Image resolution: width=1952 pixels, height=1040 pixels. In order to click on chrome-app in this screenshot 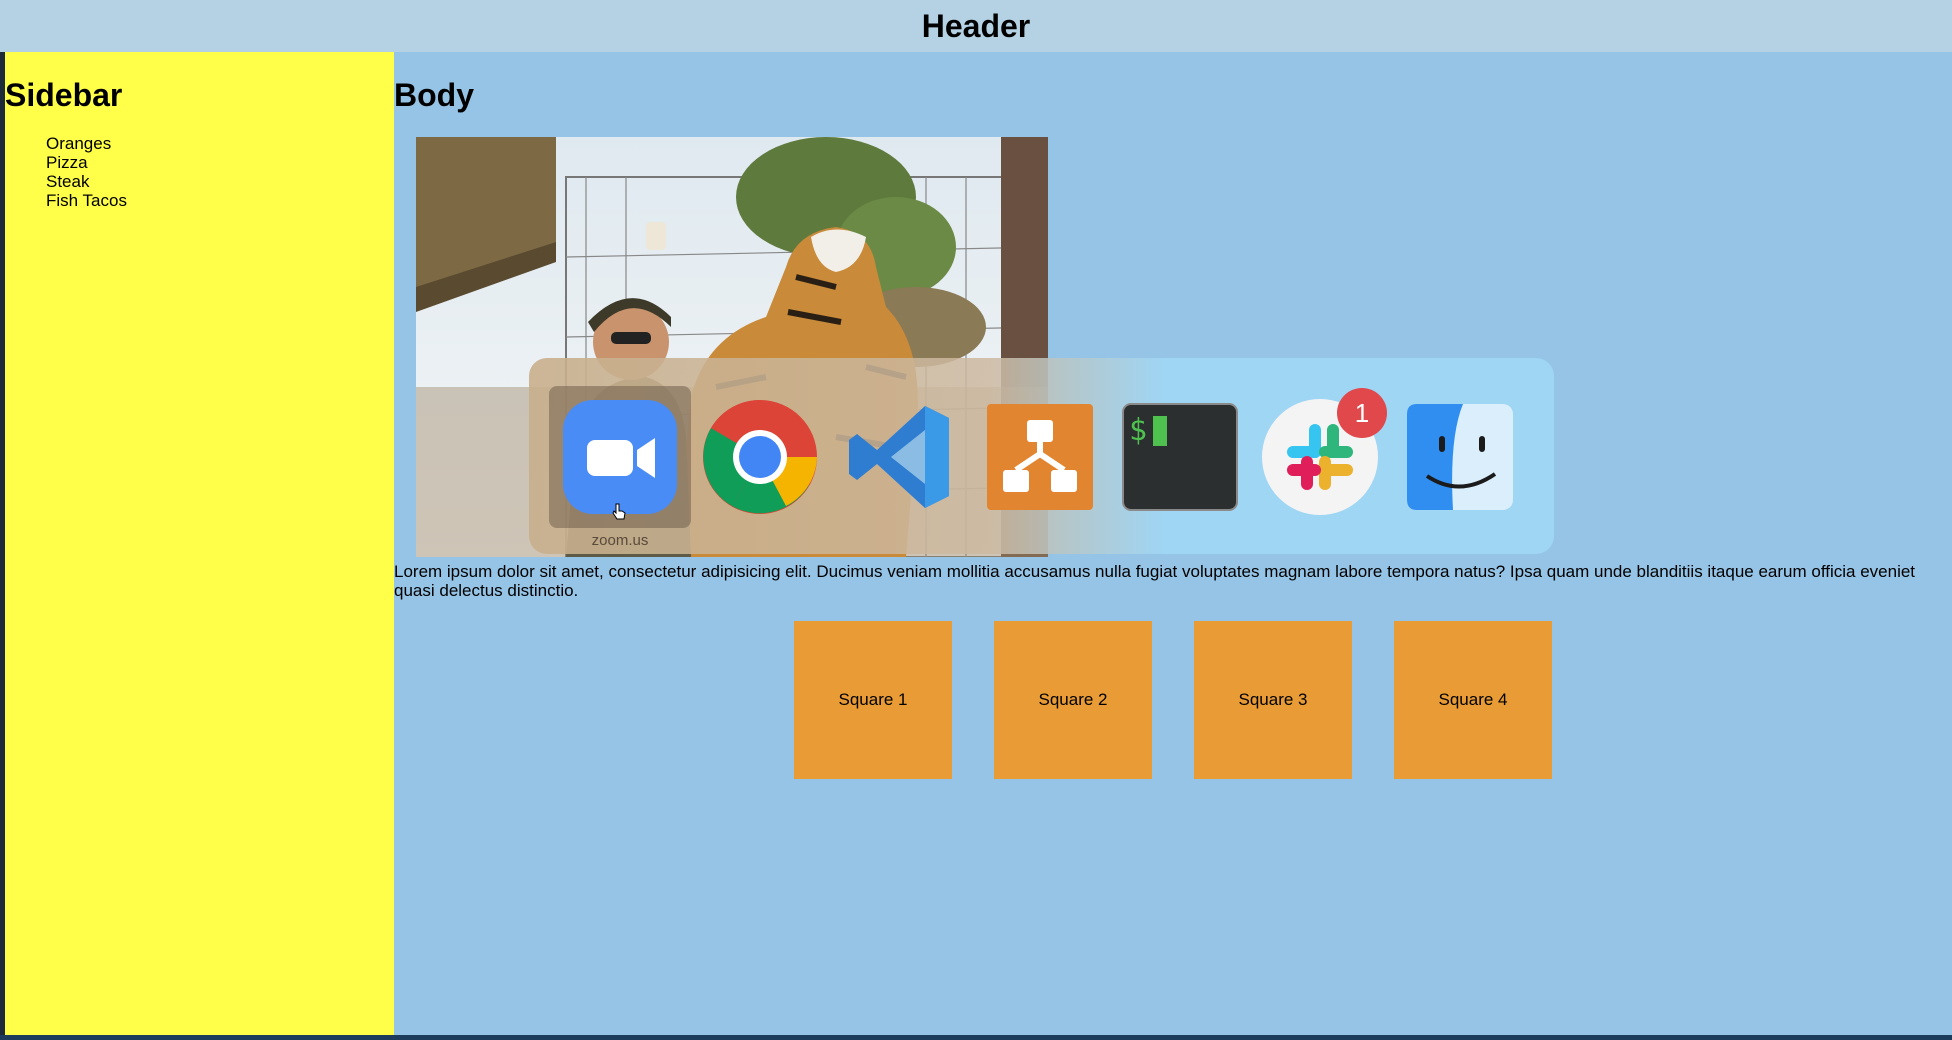, I will do `click(760, 457)`.